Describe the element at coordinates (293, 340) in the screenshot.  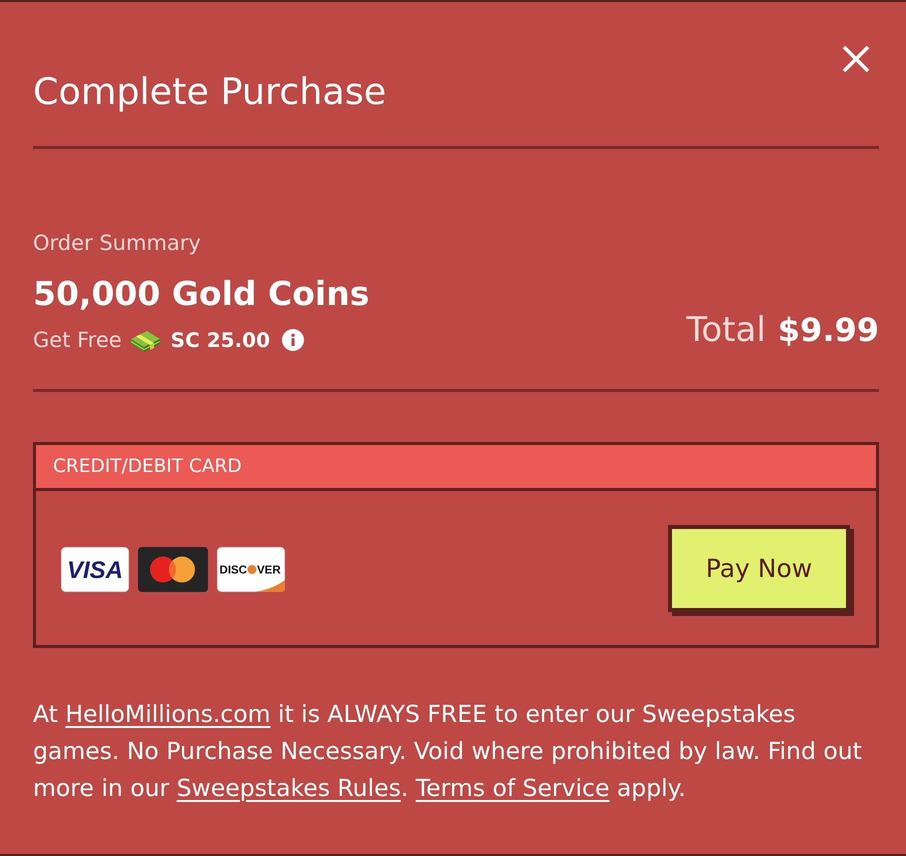
I see `info-icon` at that location.